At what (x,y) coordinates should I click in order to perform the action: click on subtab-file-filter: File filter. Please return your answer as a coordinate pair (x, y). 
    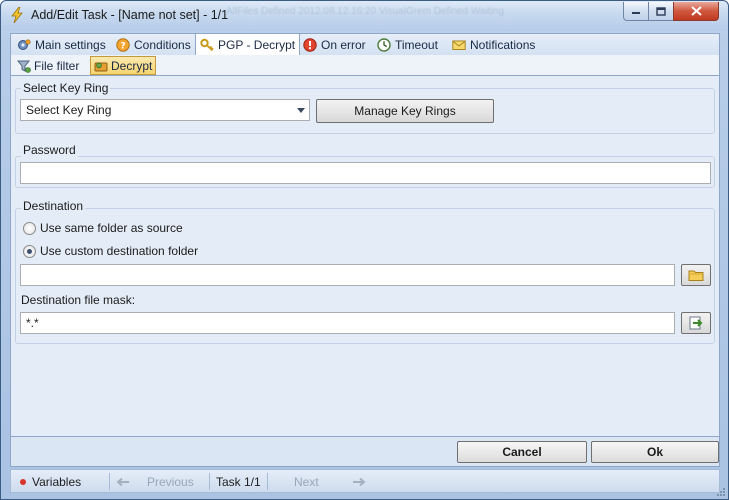
    Looking at the image, I should click on (48, 65).